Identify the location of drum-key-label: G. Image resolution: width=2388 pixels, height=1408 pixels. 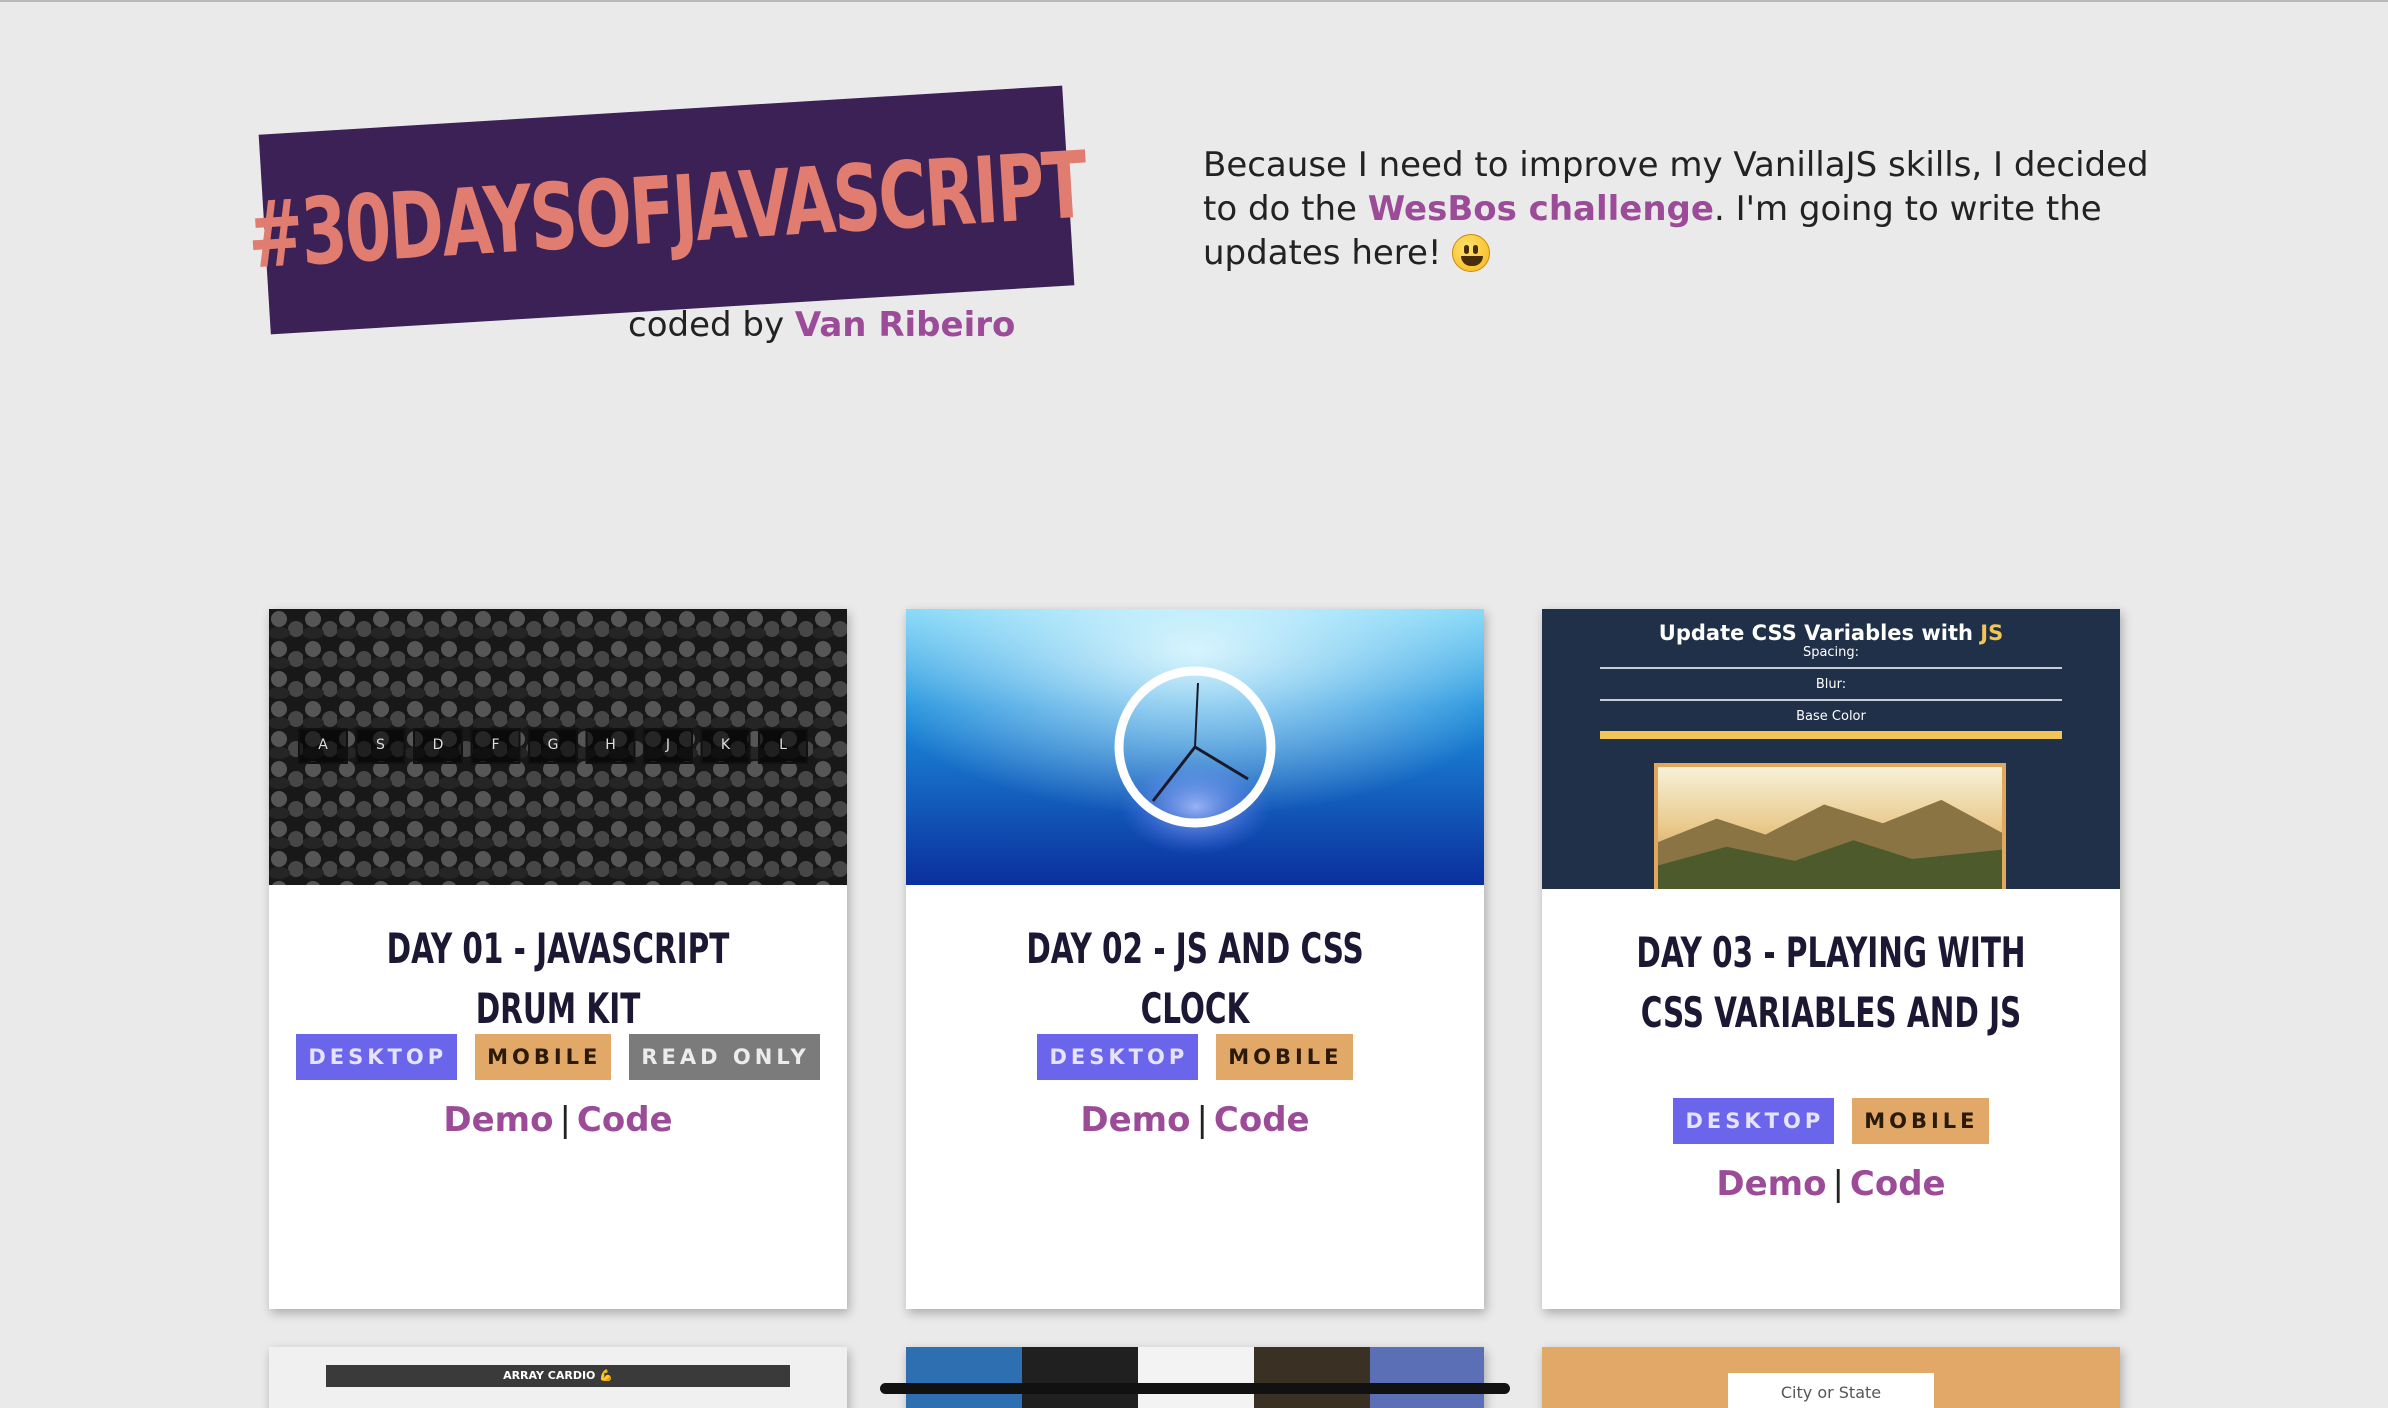
(553, 745).